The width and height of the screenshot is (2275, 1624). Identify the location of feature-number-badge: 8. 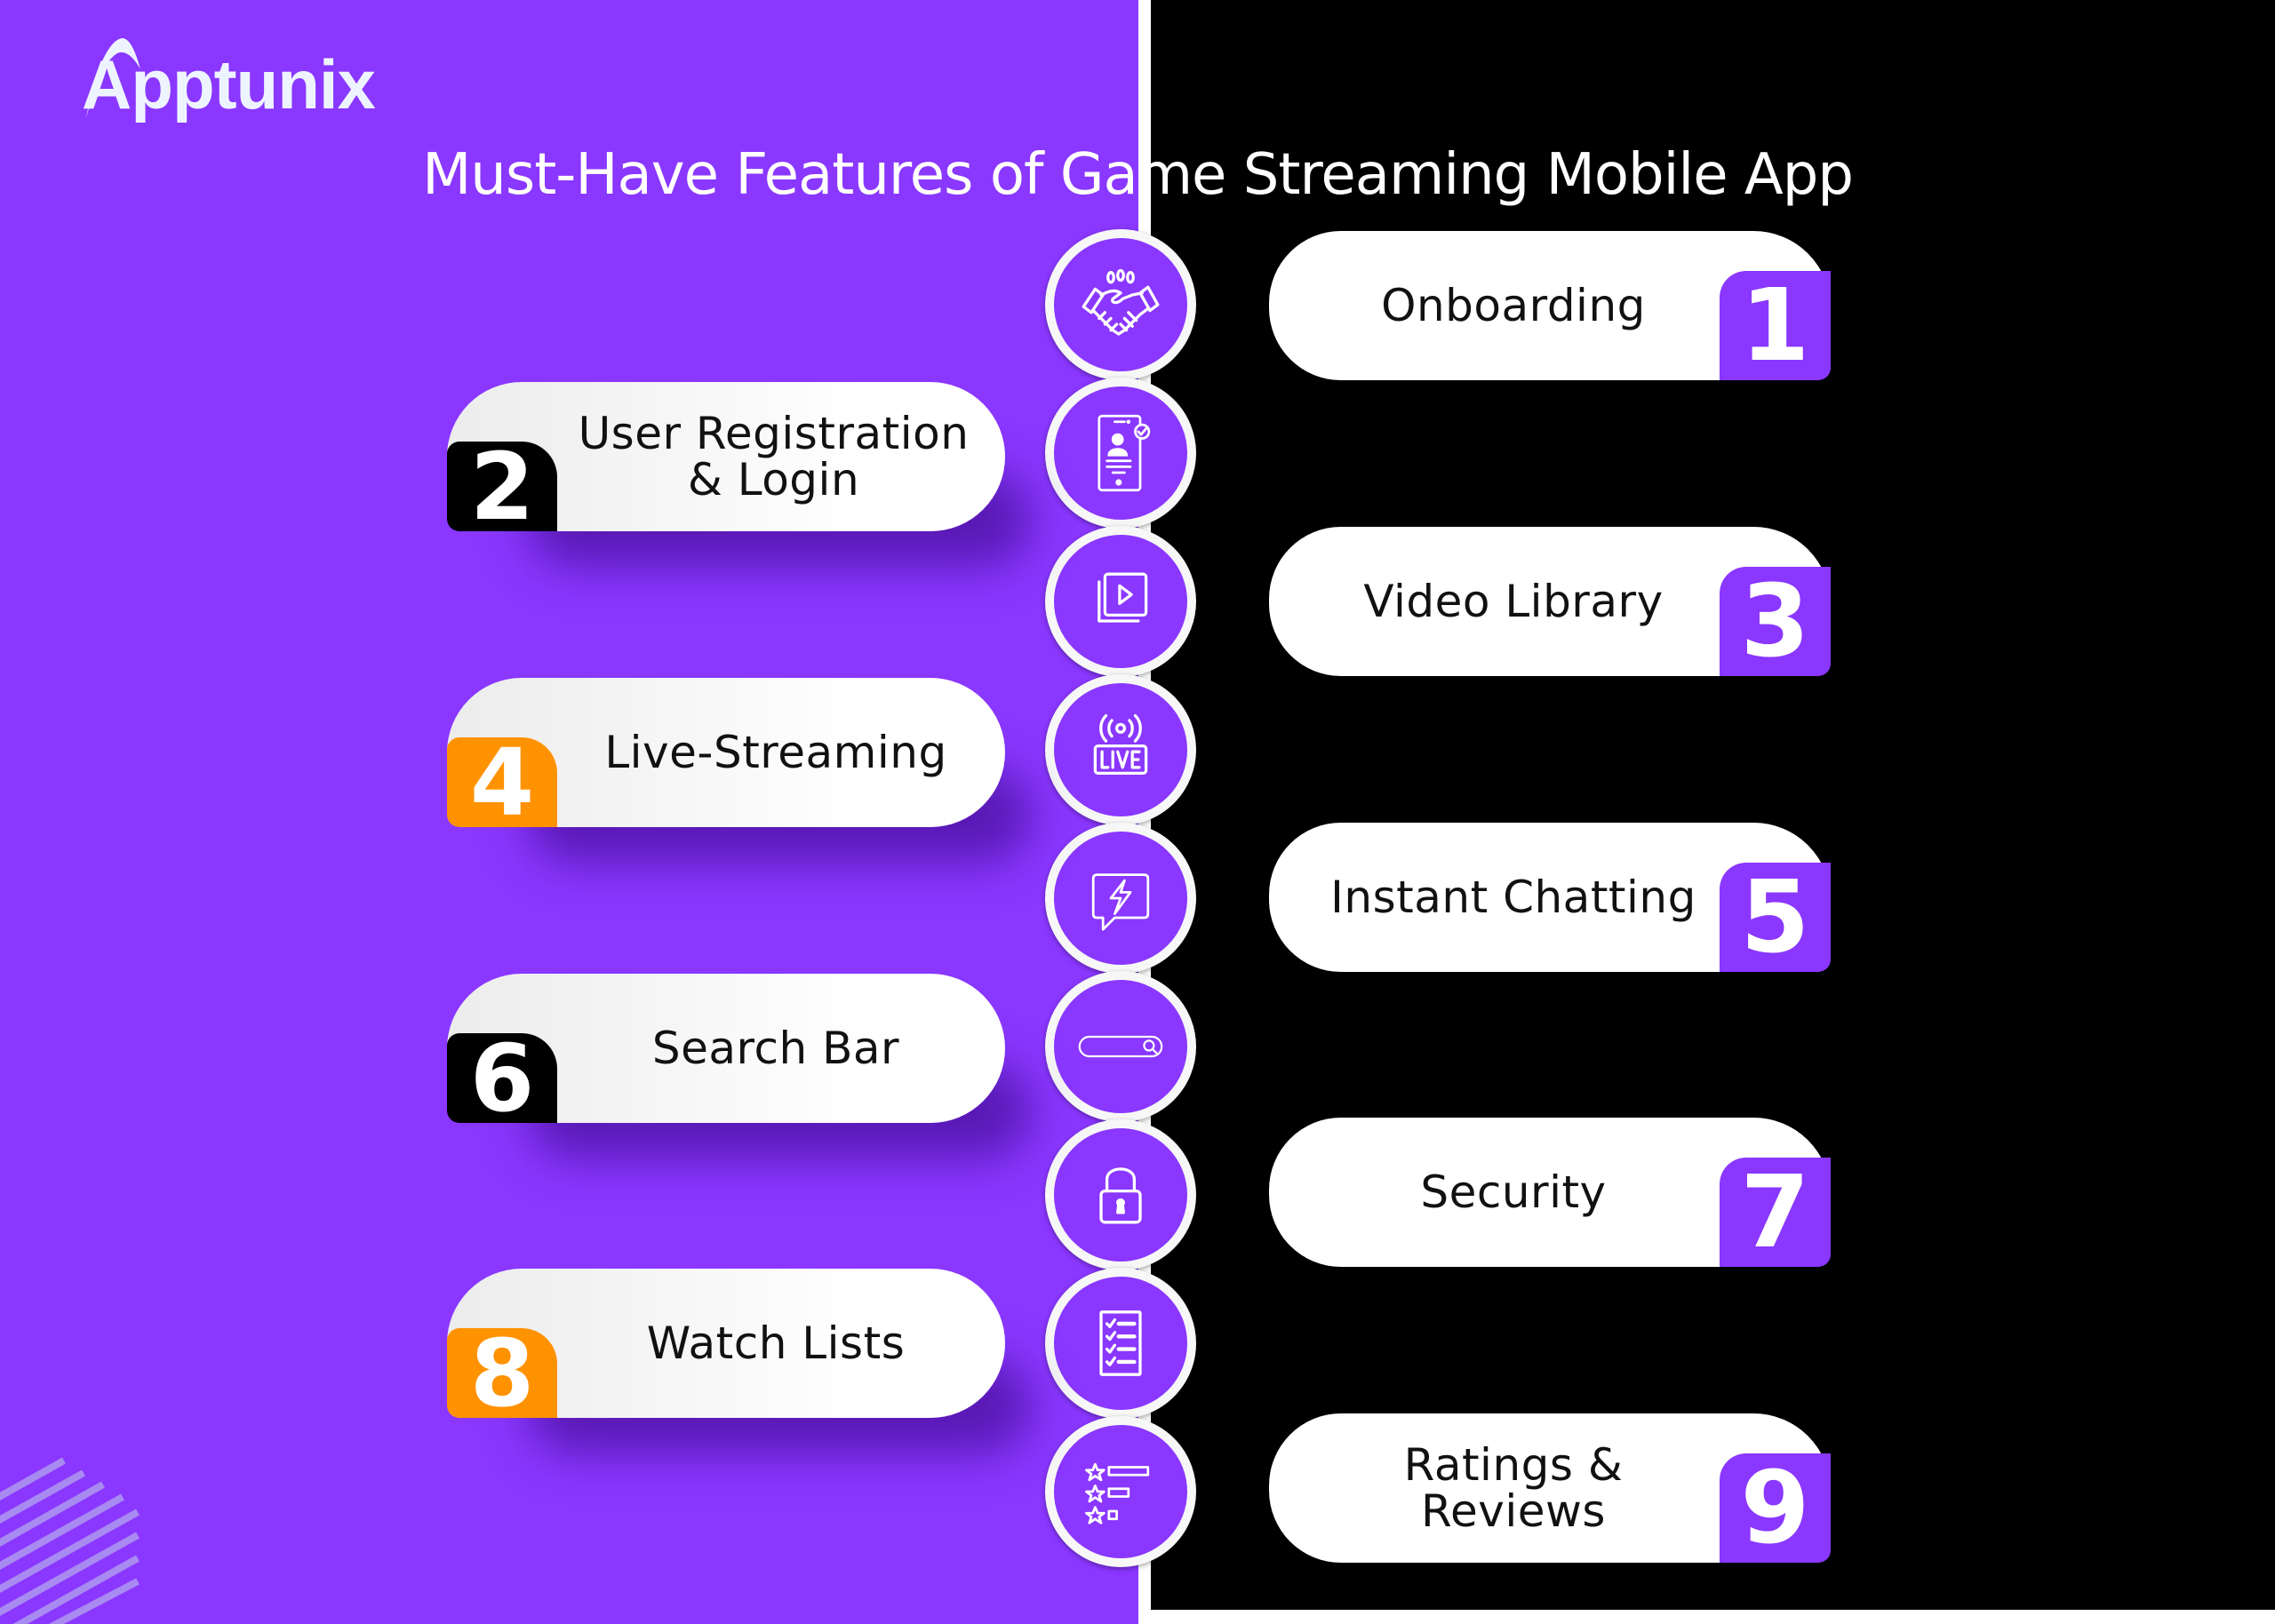
(502, 1373).